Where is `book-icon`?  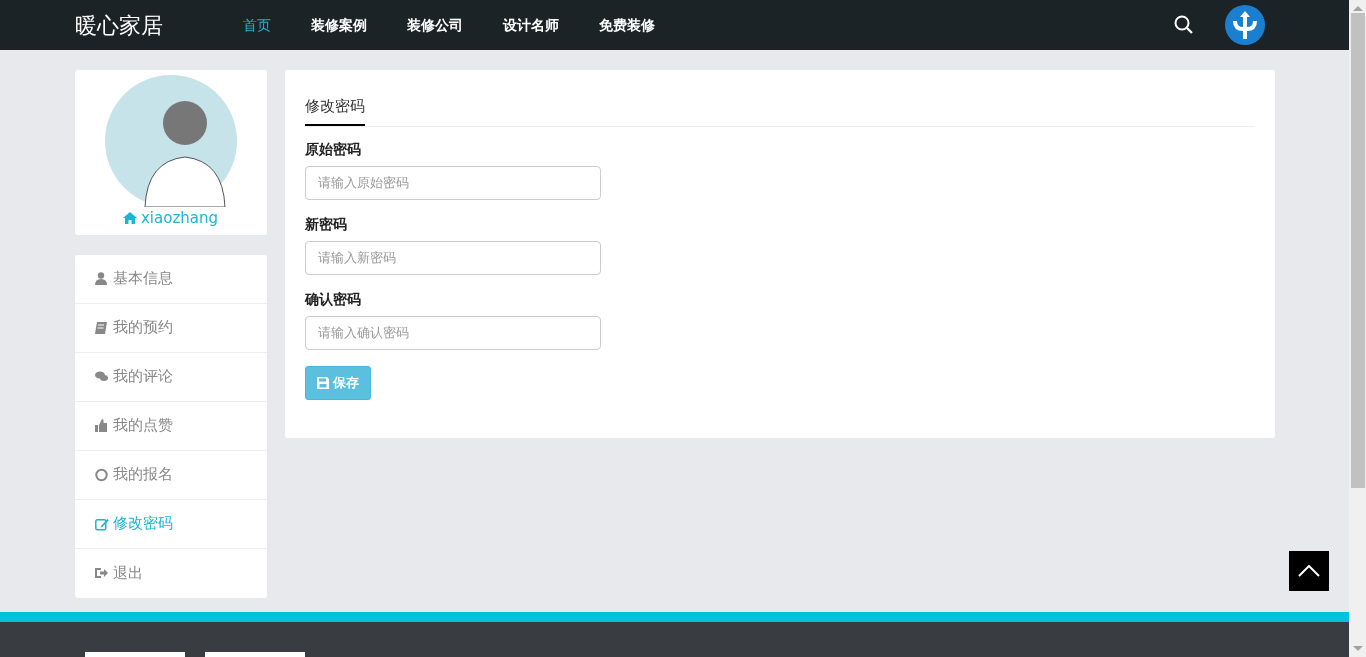 book-icon is located at coordinates (101, 327).